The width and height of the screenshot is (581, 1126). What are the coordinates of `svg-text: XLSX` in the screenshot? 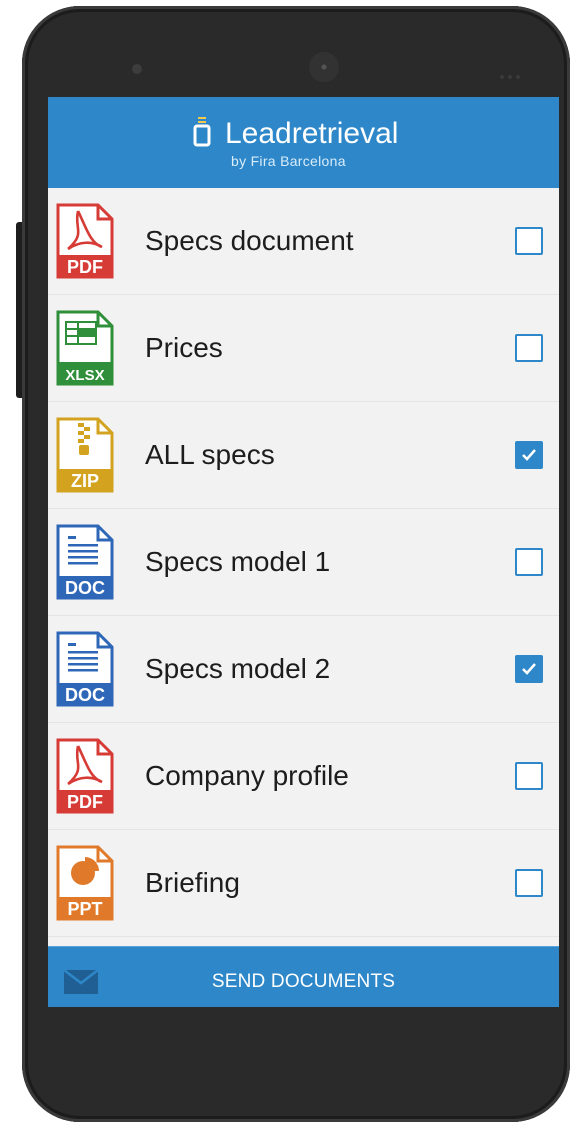 It's located at (84, 375).